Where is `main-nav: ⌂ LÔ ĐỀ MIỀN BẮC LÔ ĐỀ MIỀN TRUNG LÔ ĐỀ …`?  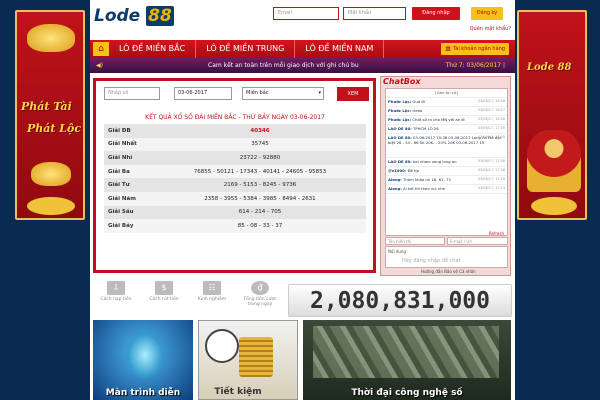
main-nav: ⌂ LÔ ĐỀ MIỀN BẮC LÔ ĐỀ MIỀN TRUNG LÔ ĐỀ … is located at coordinates (302, 49).